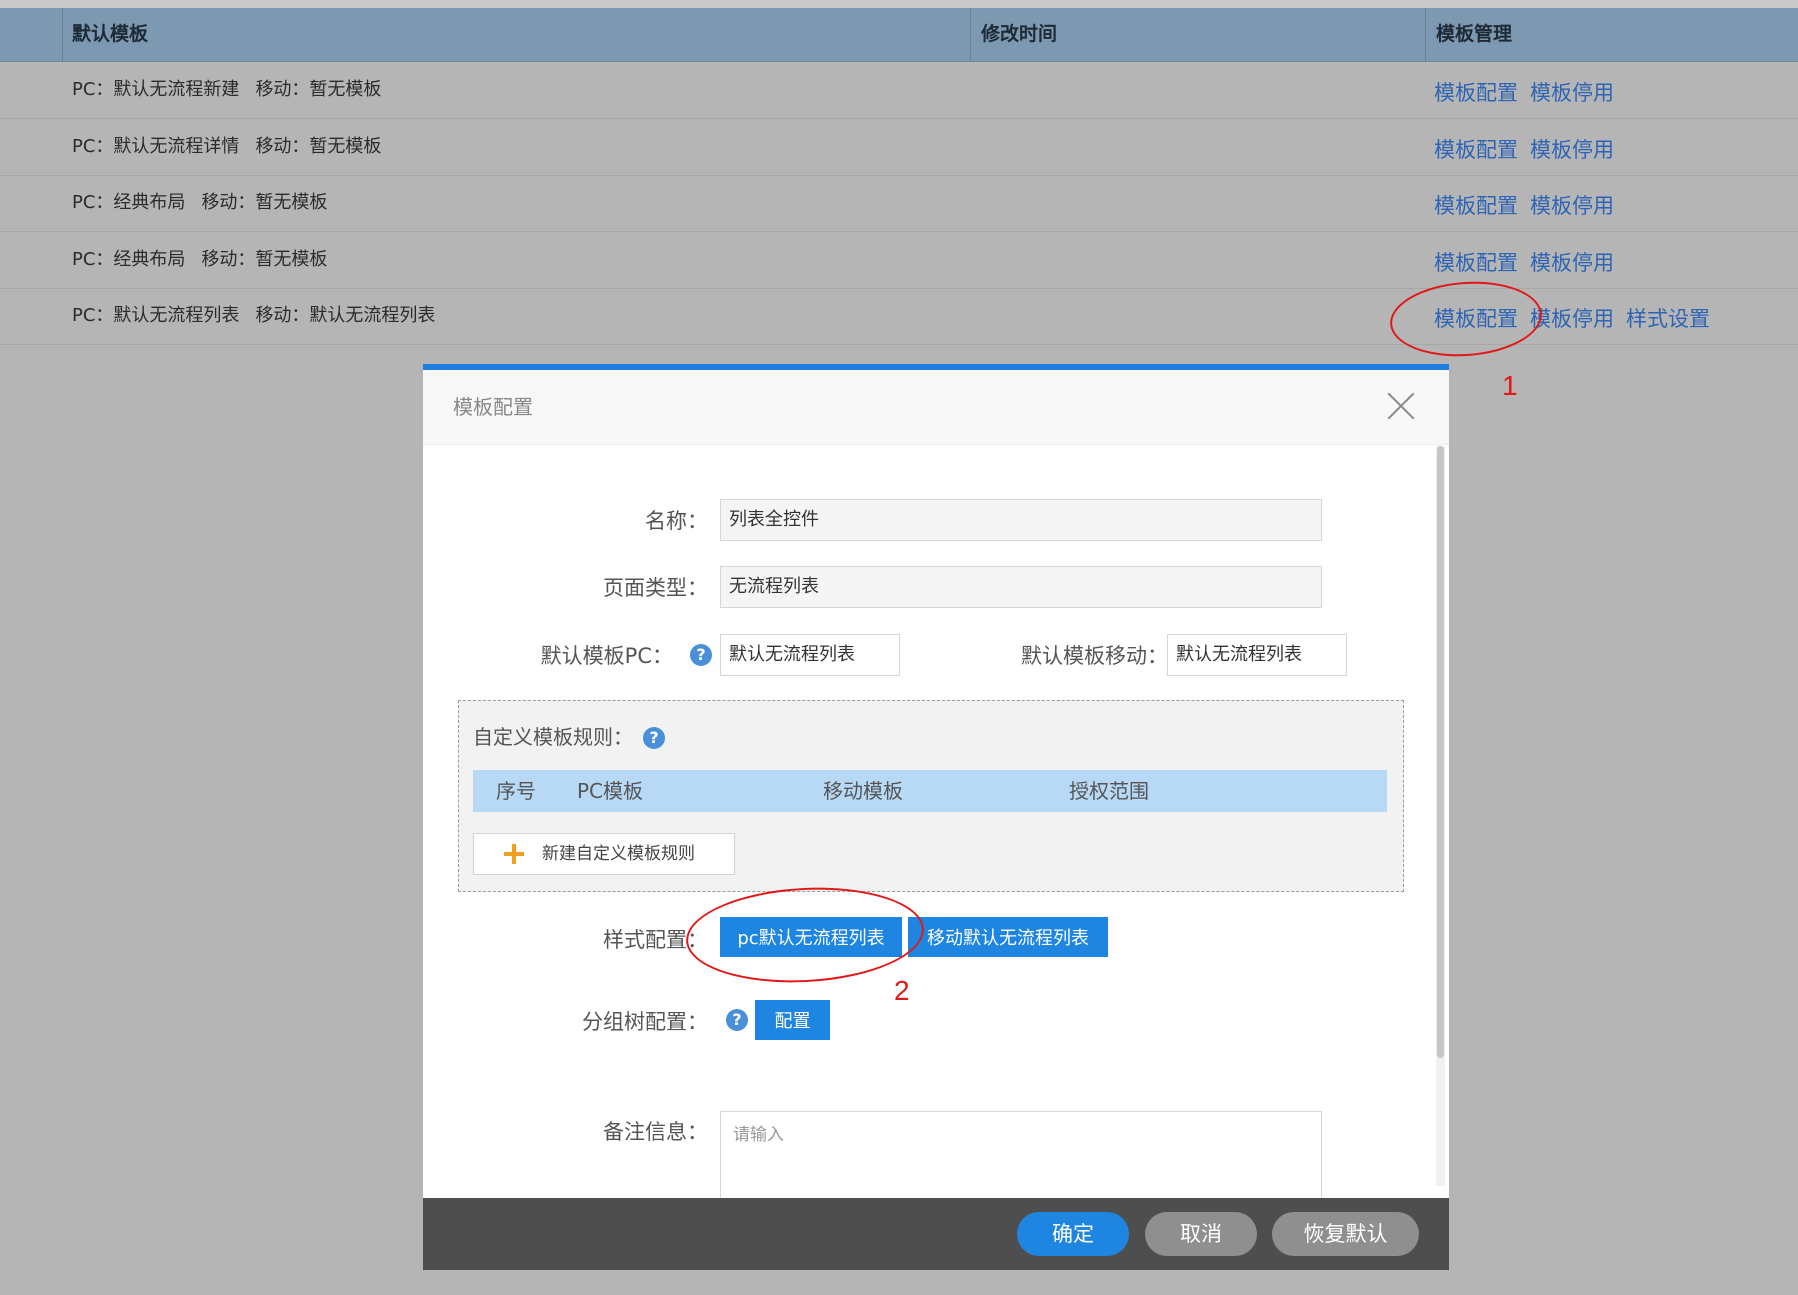 The image size is (1798, 1295). I want to click on row-template-name: PC：默认无流程新建 移动：暂无模板, so click(226, 90).